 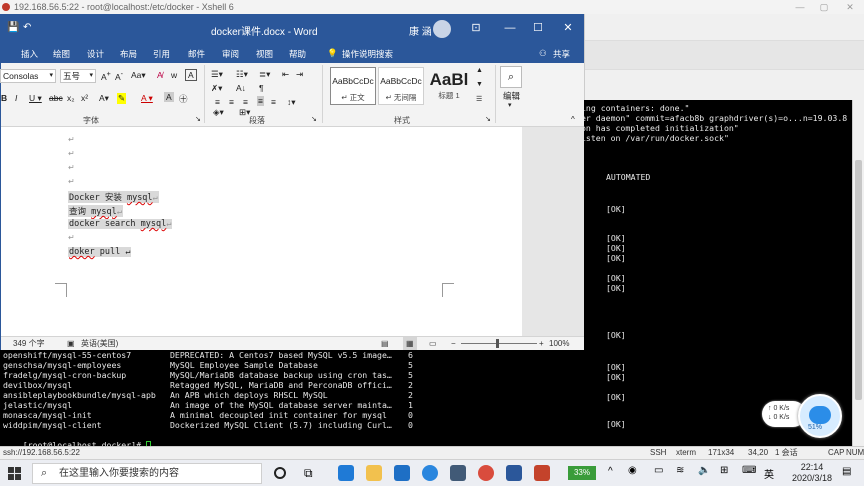 I want to click on show-hidden-icons: ^, so click(x=610, y=471).